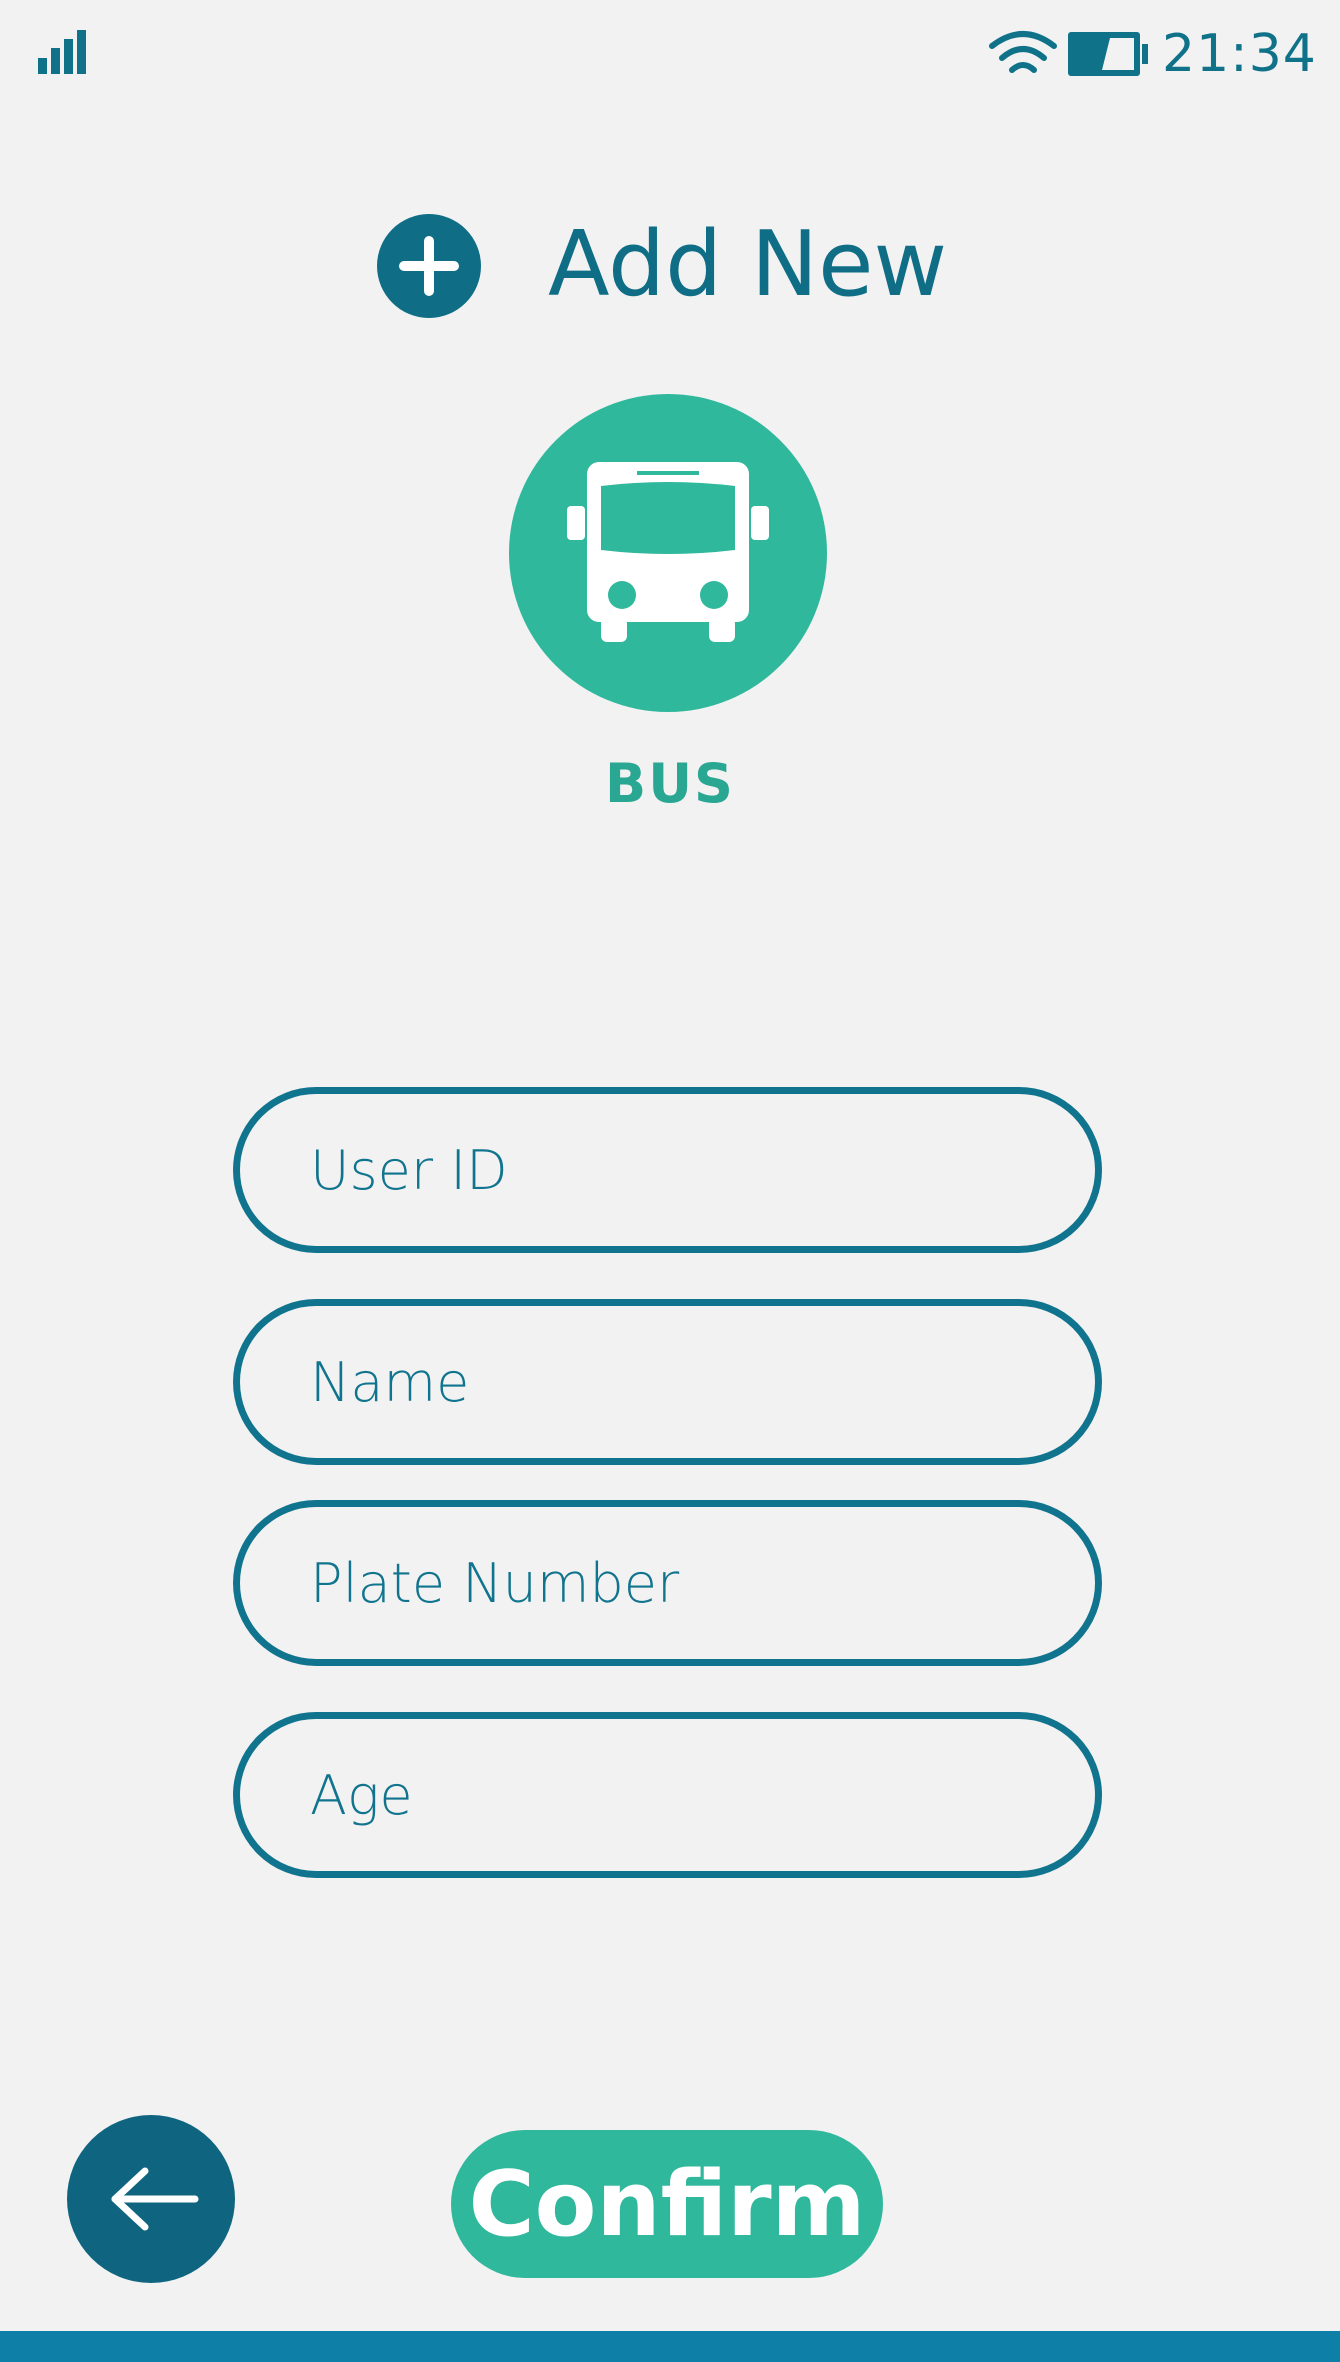  Describe the element at coordinates (1108, 54) in the screenshot. I see `battery-icon` at that location.